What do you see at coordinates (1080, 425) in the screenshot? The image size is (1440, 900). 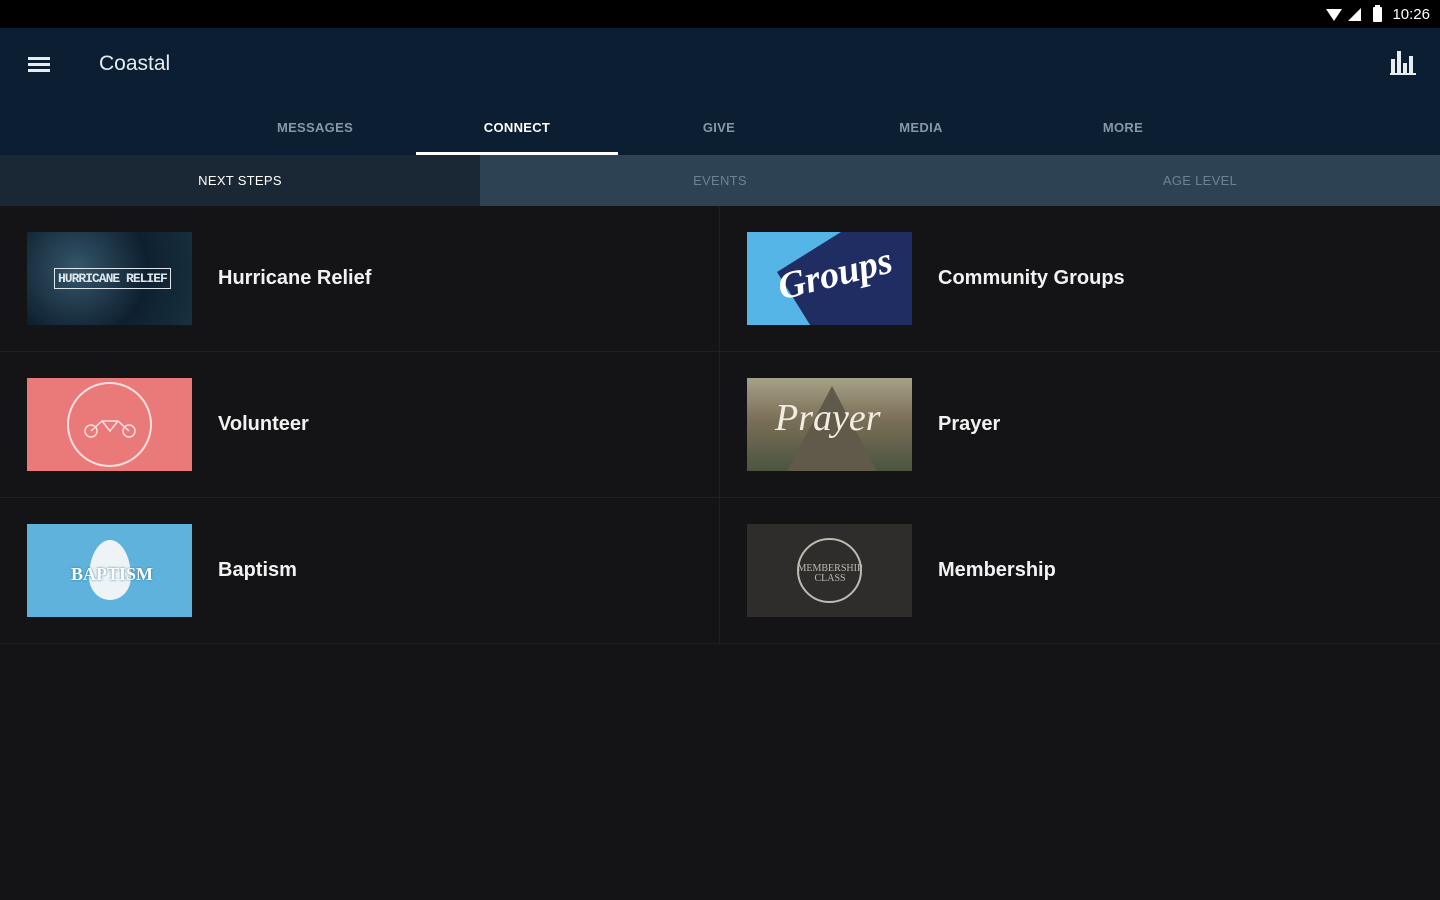 I see `list-item-prayer: Prayer Prayer` at bounding box center [1080, 425].